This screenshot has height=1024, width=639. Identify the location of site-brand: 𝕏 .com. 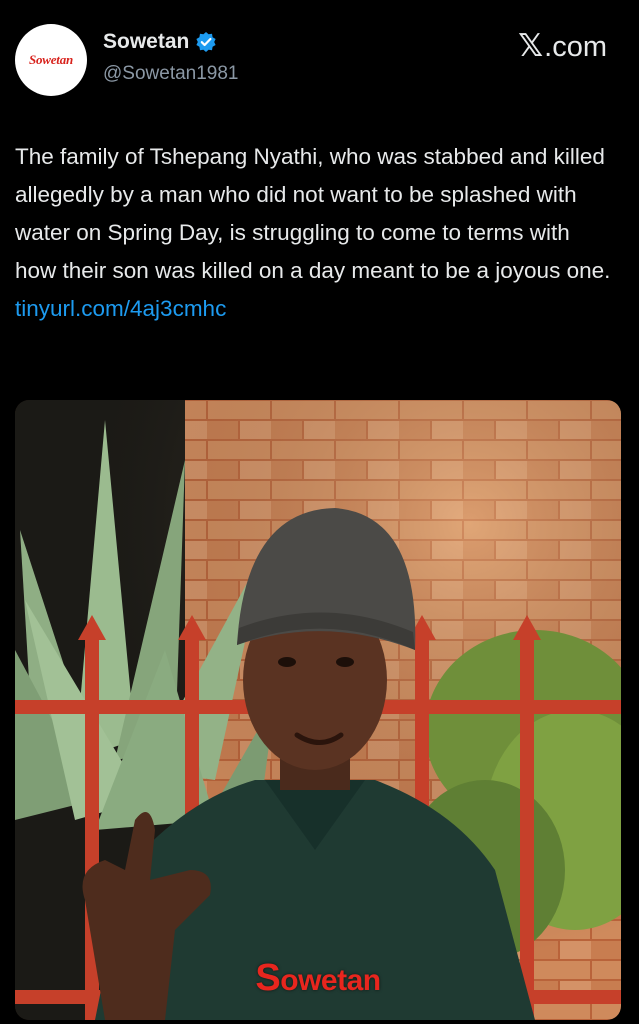
(562, 46).